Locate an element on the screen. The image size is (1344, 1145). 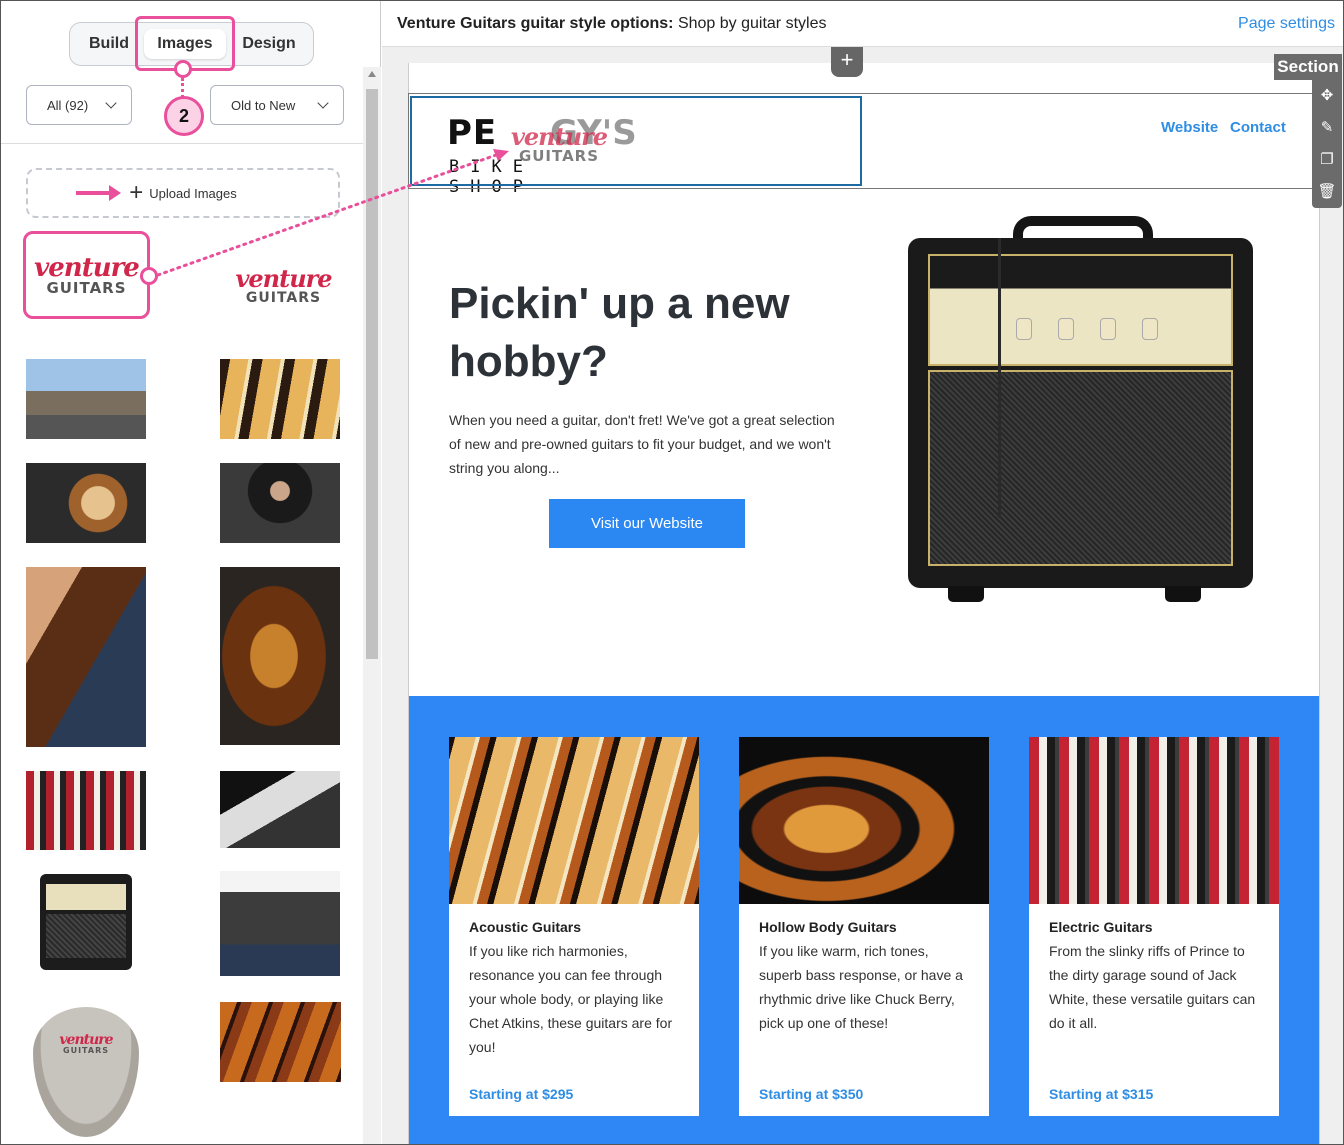
card-title: Hollow Body Guitars is located at coordinates (828, 927).